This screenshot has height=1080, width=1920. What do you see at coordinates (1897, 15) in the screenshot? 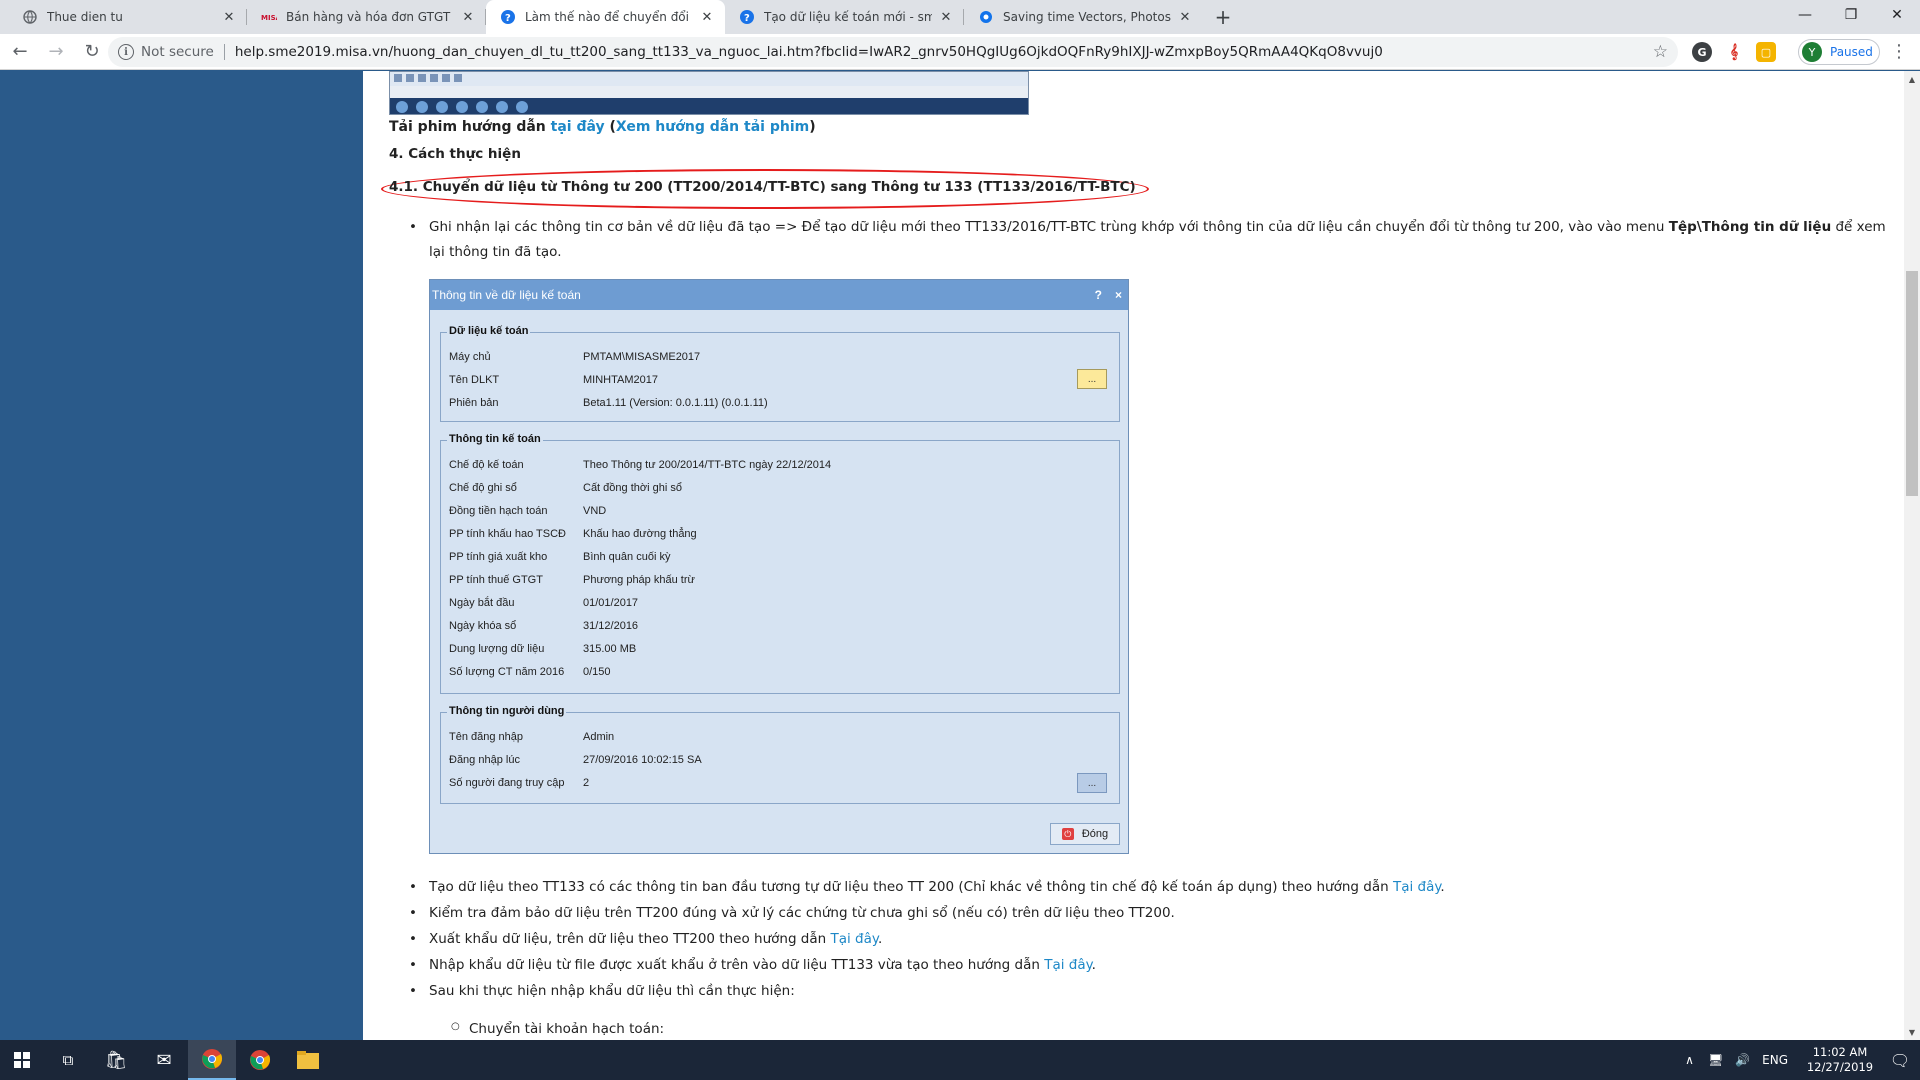
I see `close-window-button: ✕` at bounding box center [1897, 15].